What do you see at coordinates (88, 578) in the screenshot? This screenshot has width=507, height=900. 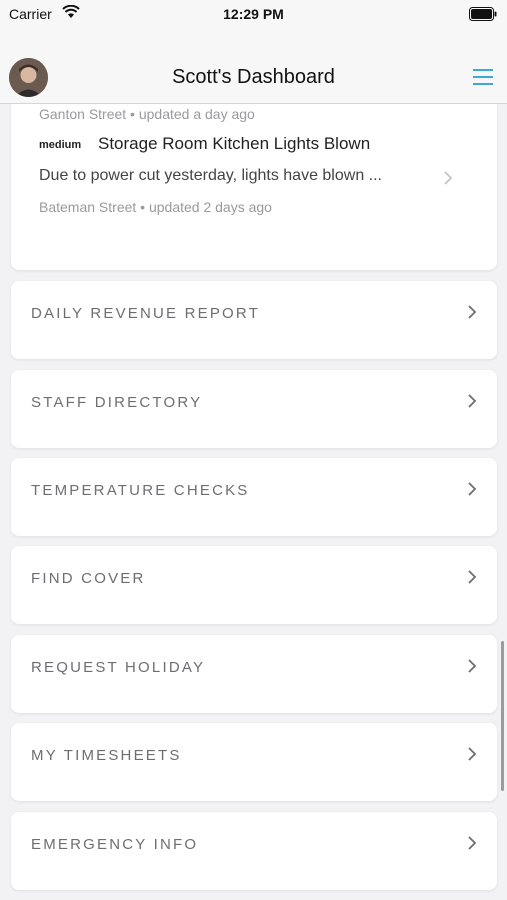 I see `menu-item-label: FIND COVER` at bounding box center [88, 578].